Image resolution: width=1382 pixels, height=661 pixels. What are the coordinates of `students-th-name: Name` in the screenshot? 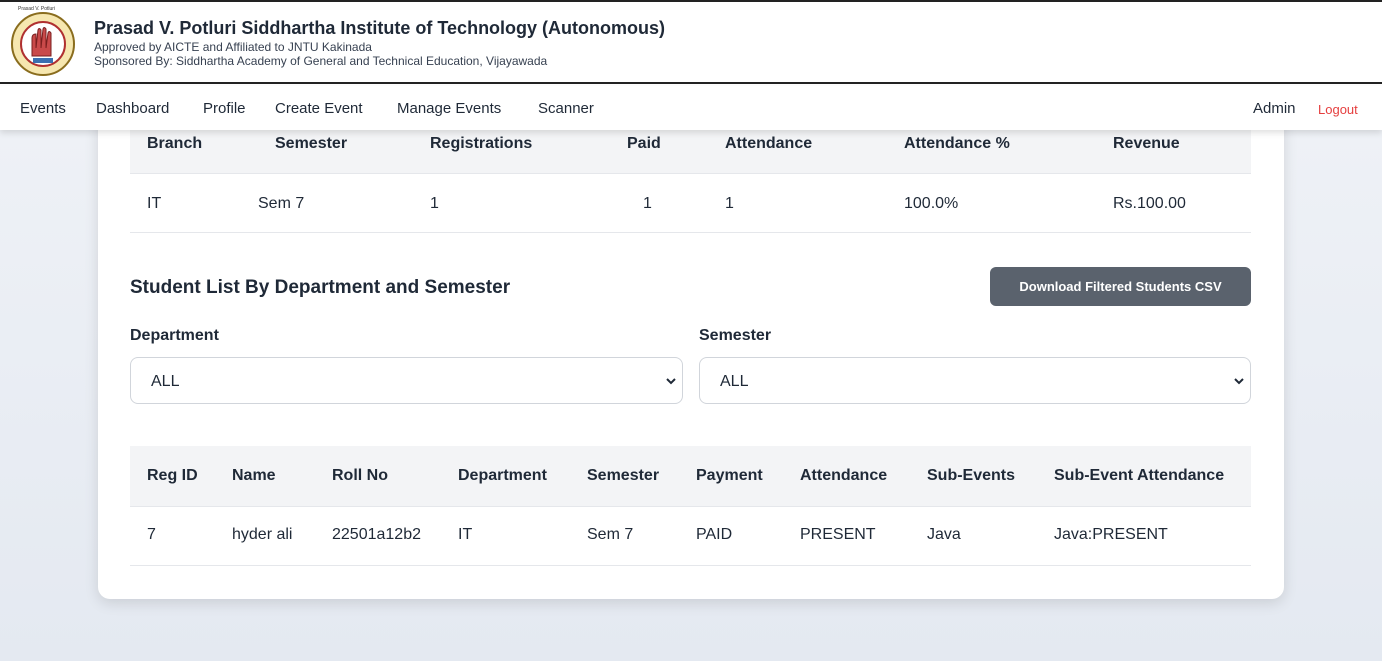 It's located at (254, 475).